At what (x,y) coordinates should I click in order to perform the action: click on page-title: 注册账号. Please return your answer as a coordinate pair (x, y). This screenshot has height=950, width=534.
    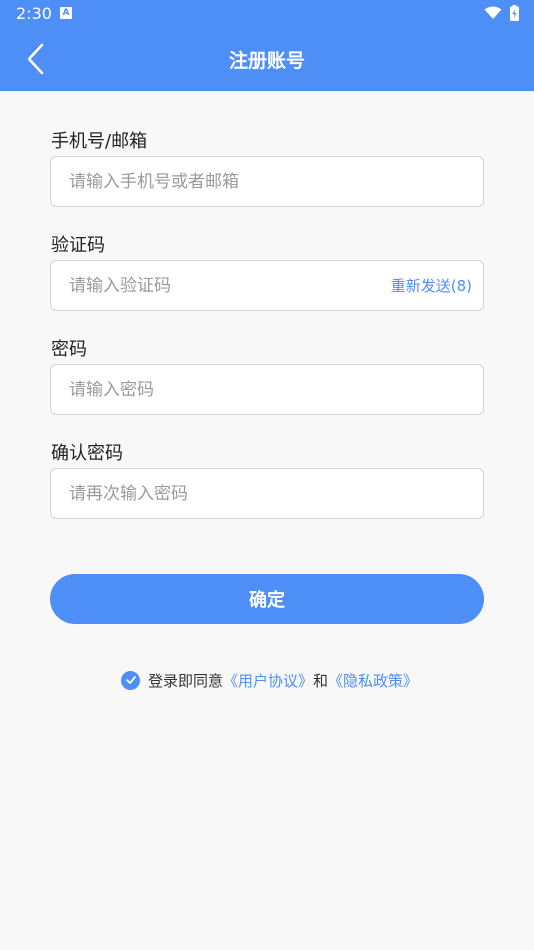
    Looking at the image, I should click on (266, 61).